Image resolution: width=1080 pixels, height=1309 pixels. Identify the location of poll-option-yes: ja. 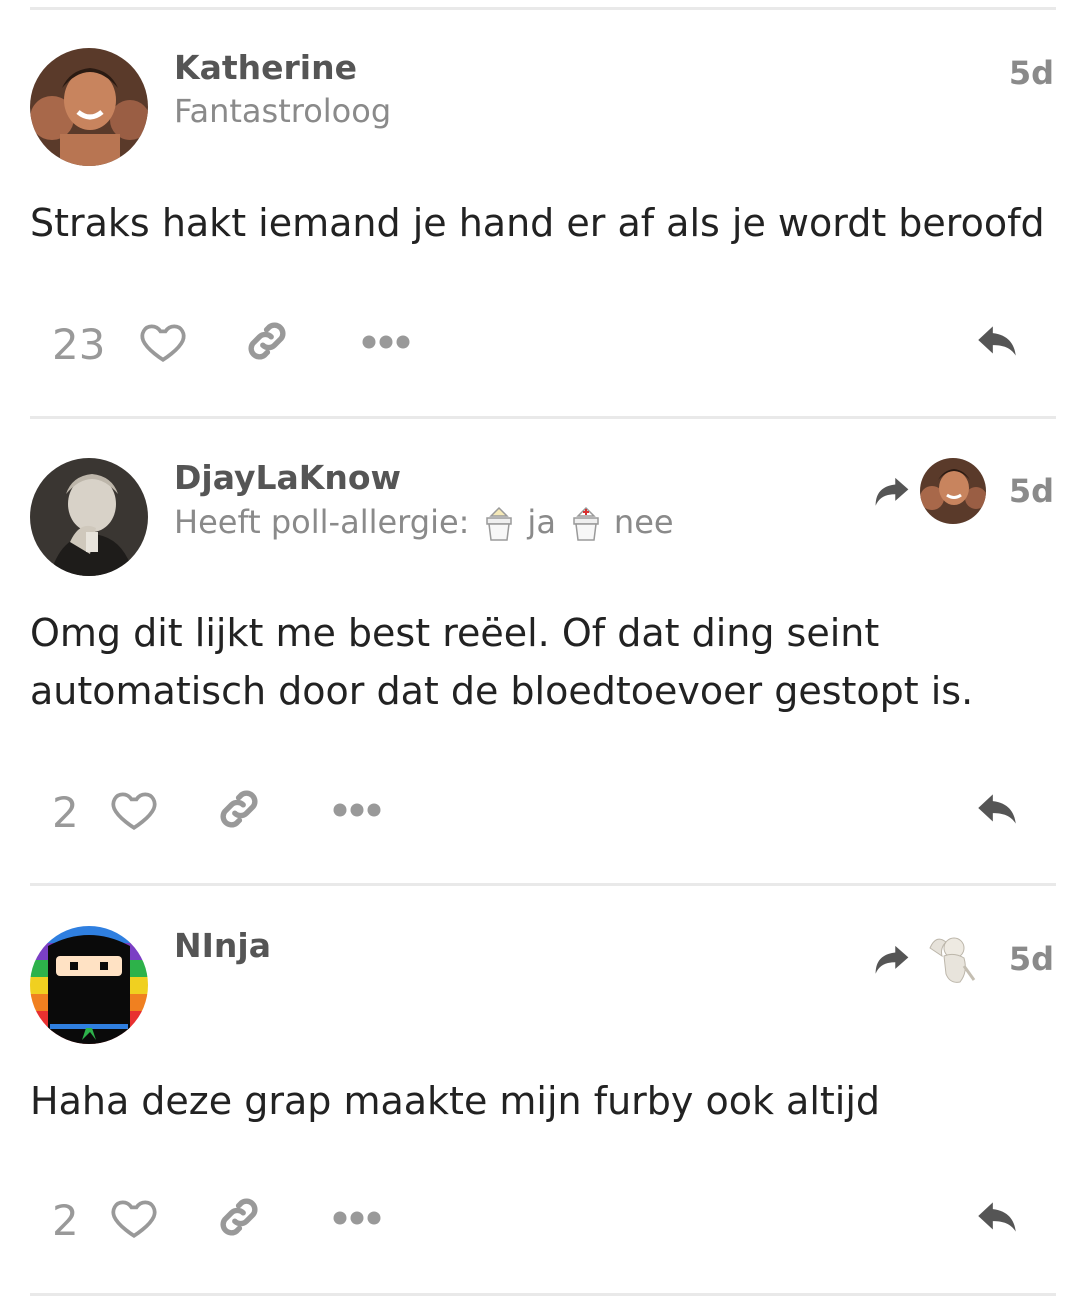
(541, 522).